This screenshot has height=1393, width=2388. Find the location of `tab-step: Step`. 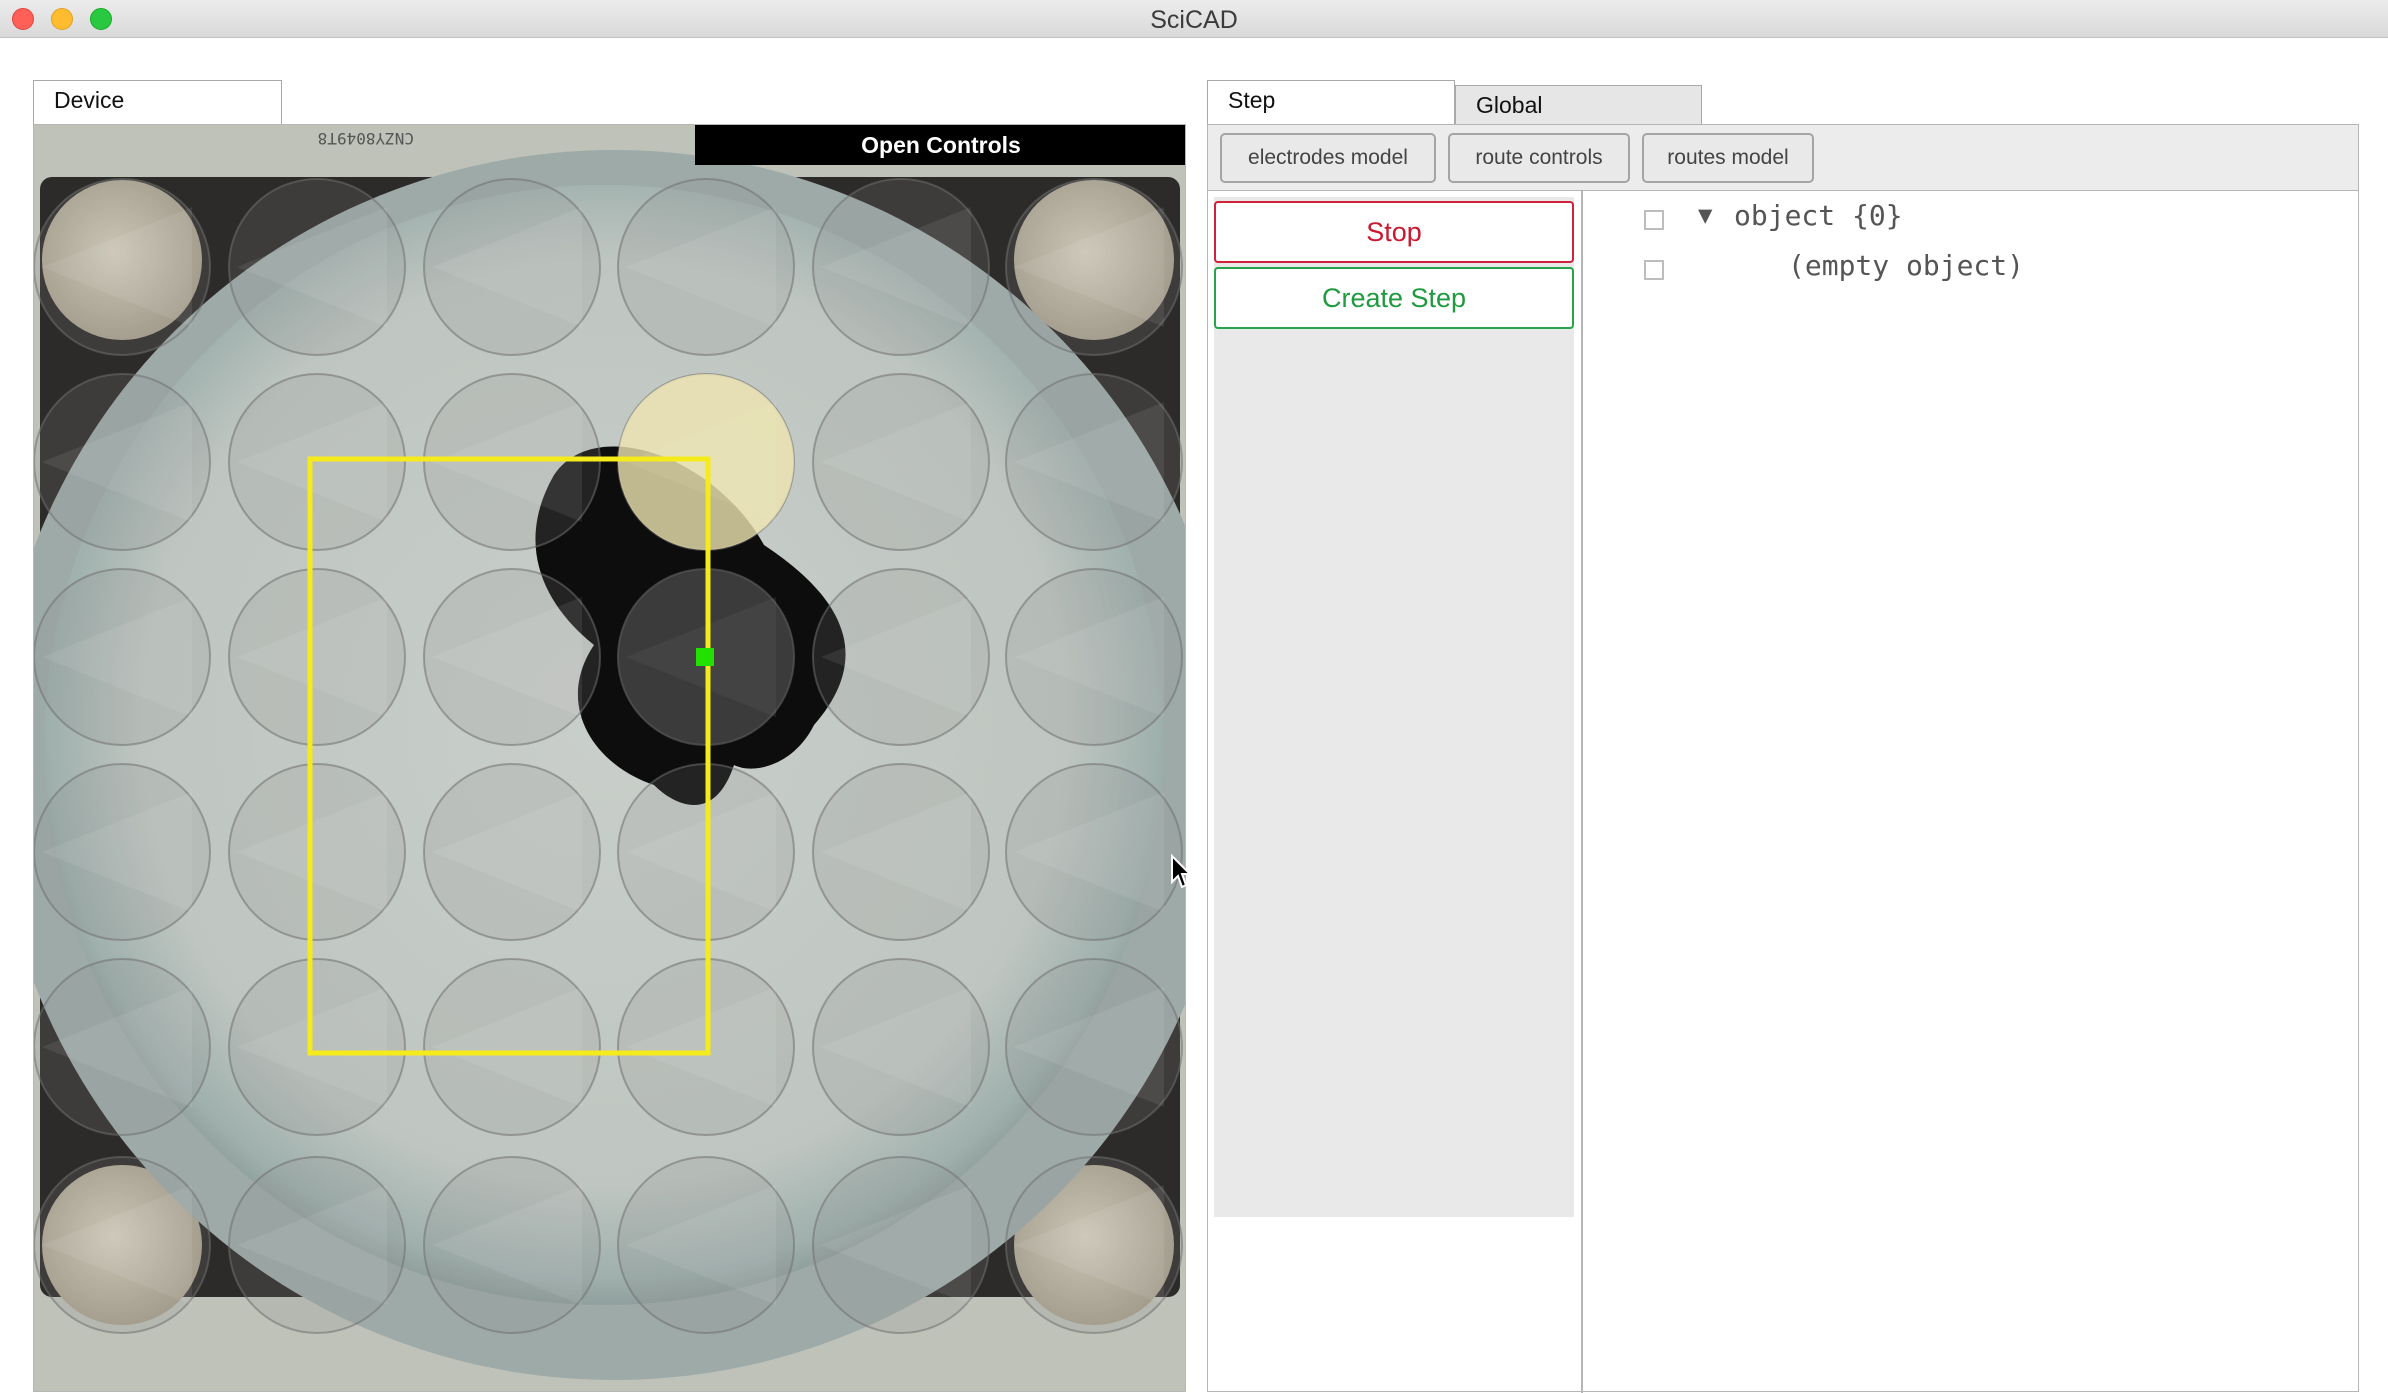

tab-step: Step is located at coordinates (1331, 102).